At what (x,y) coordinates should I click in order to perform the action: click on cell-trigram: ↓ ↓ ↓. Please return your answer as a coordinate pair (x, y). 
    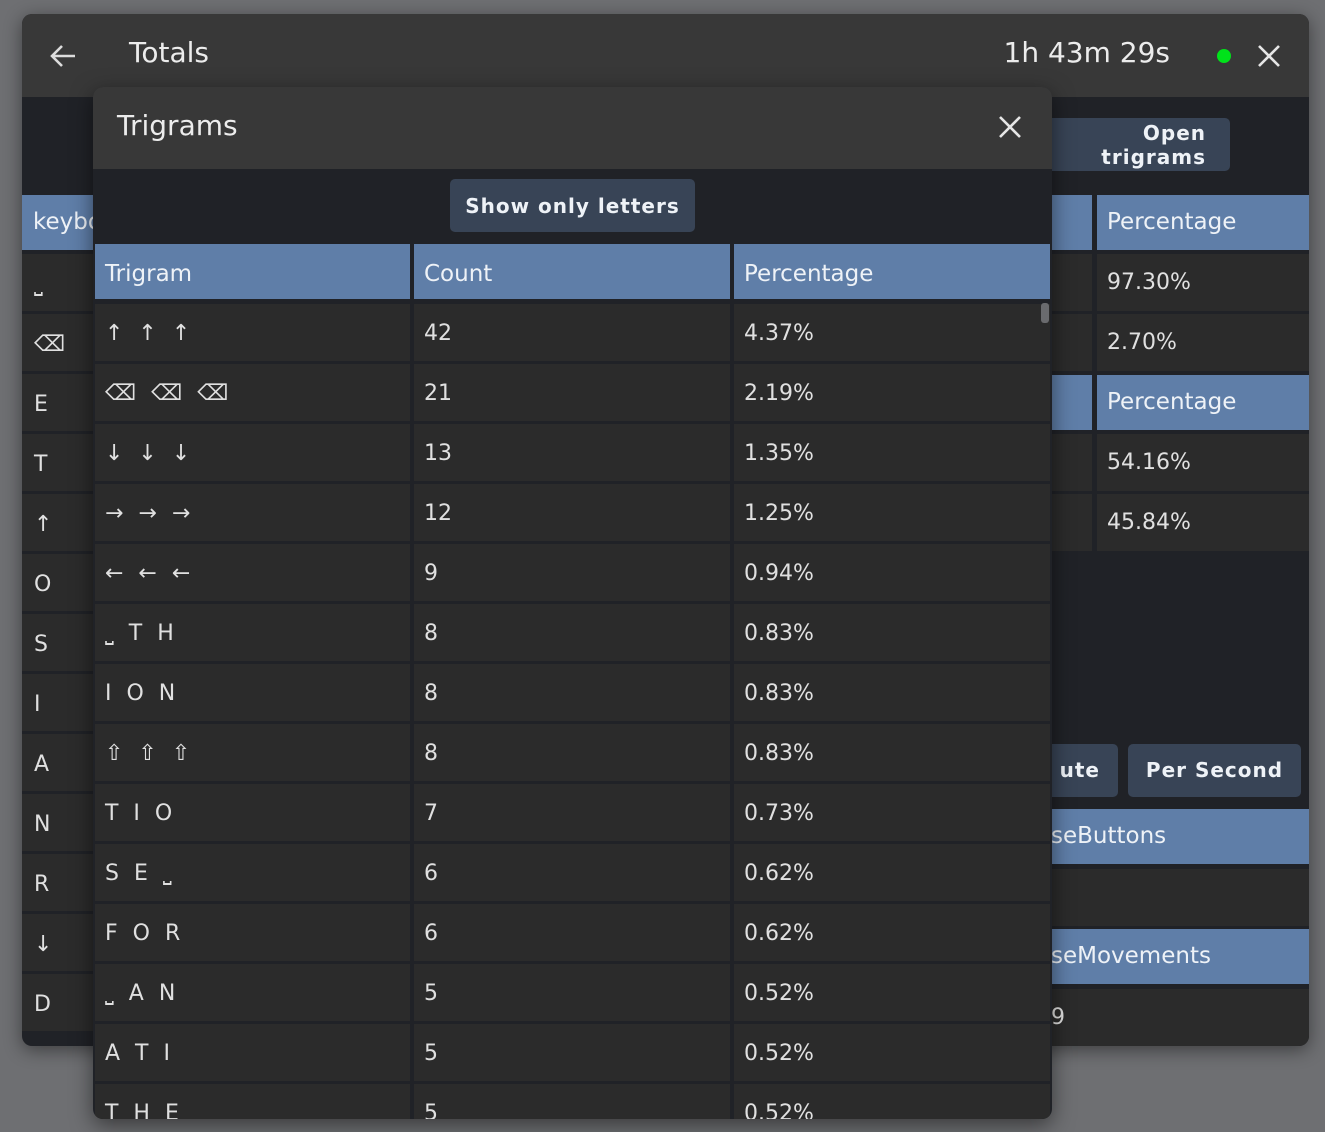
    Looking at the image, I should click on (252, 452).